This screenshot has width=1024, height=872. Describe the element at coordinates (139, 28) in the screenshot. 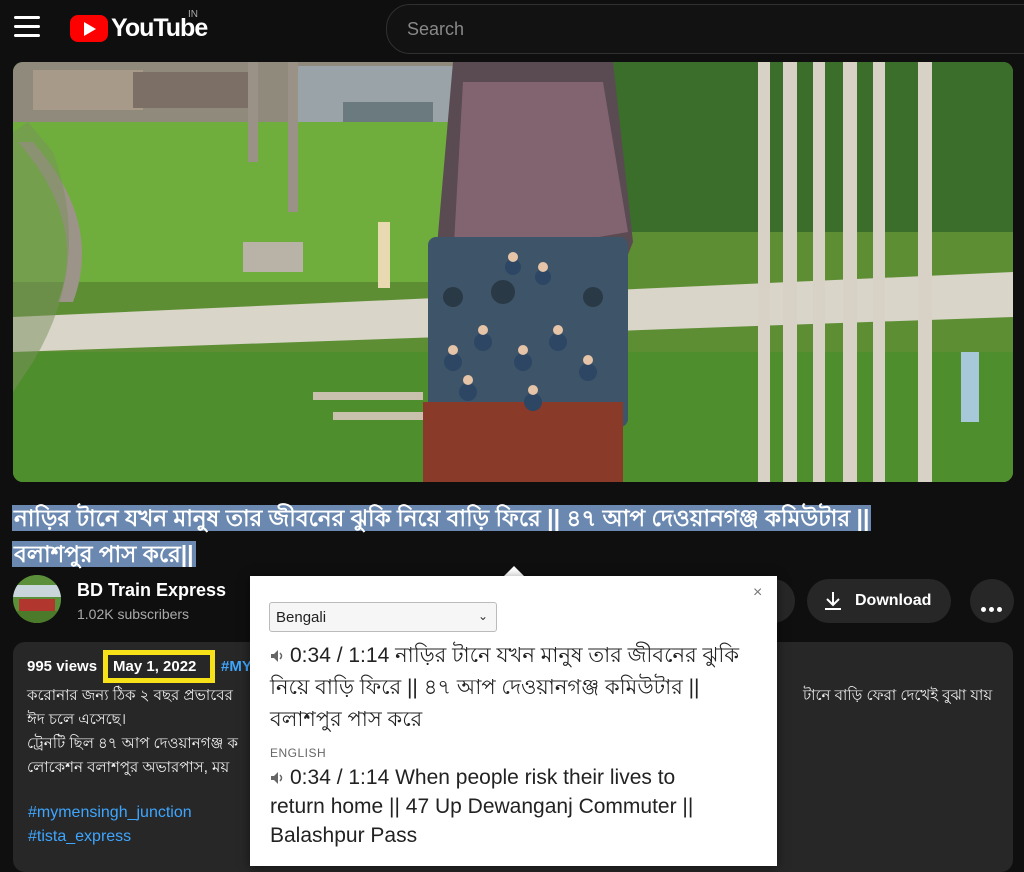

I see `youtube-logo: YouTube` at that location.